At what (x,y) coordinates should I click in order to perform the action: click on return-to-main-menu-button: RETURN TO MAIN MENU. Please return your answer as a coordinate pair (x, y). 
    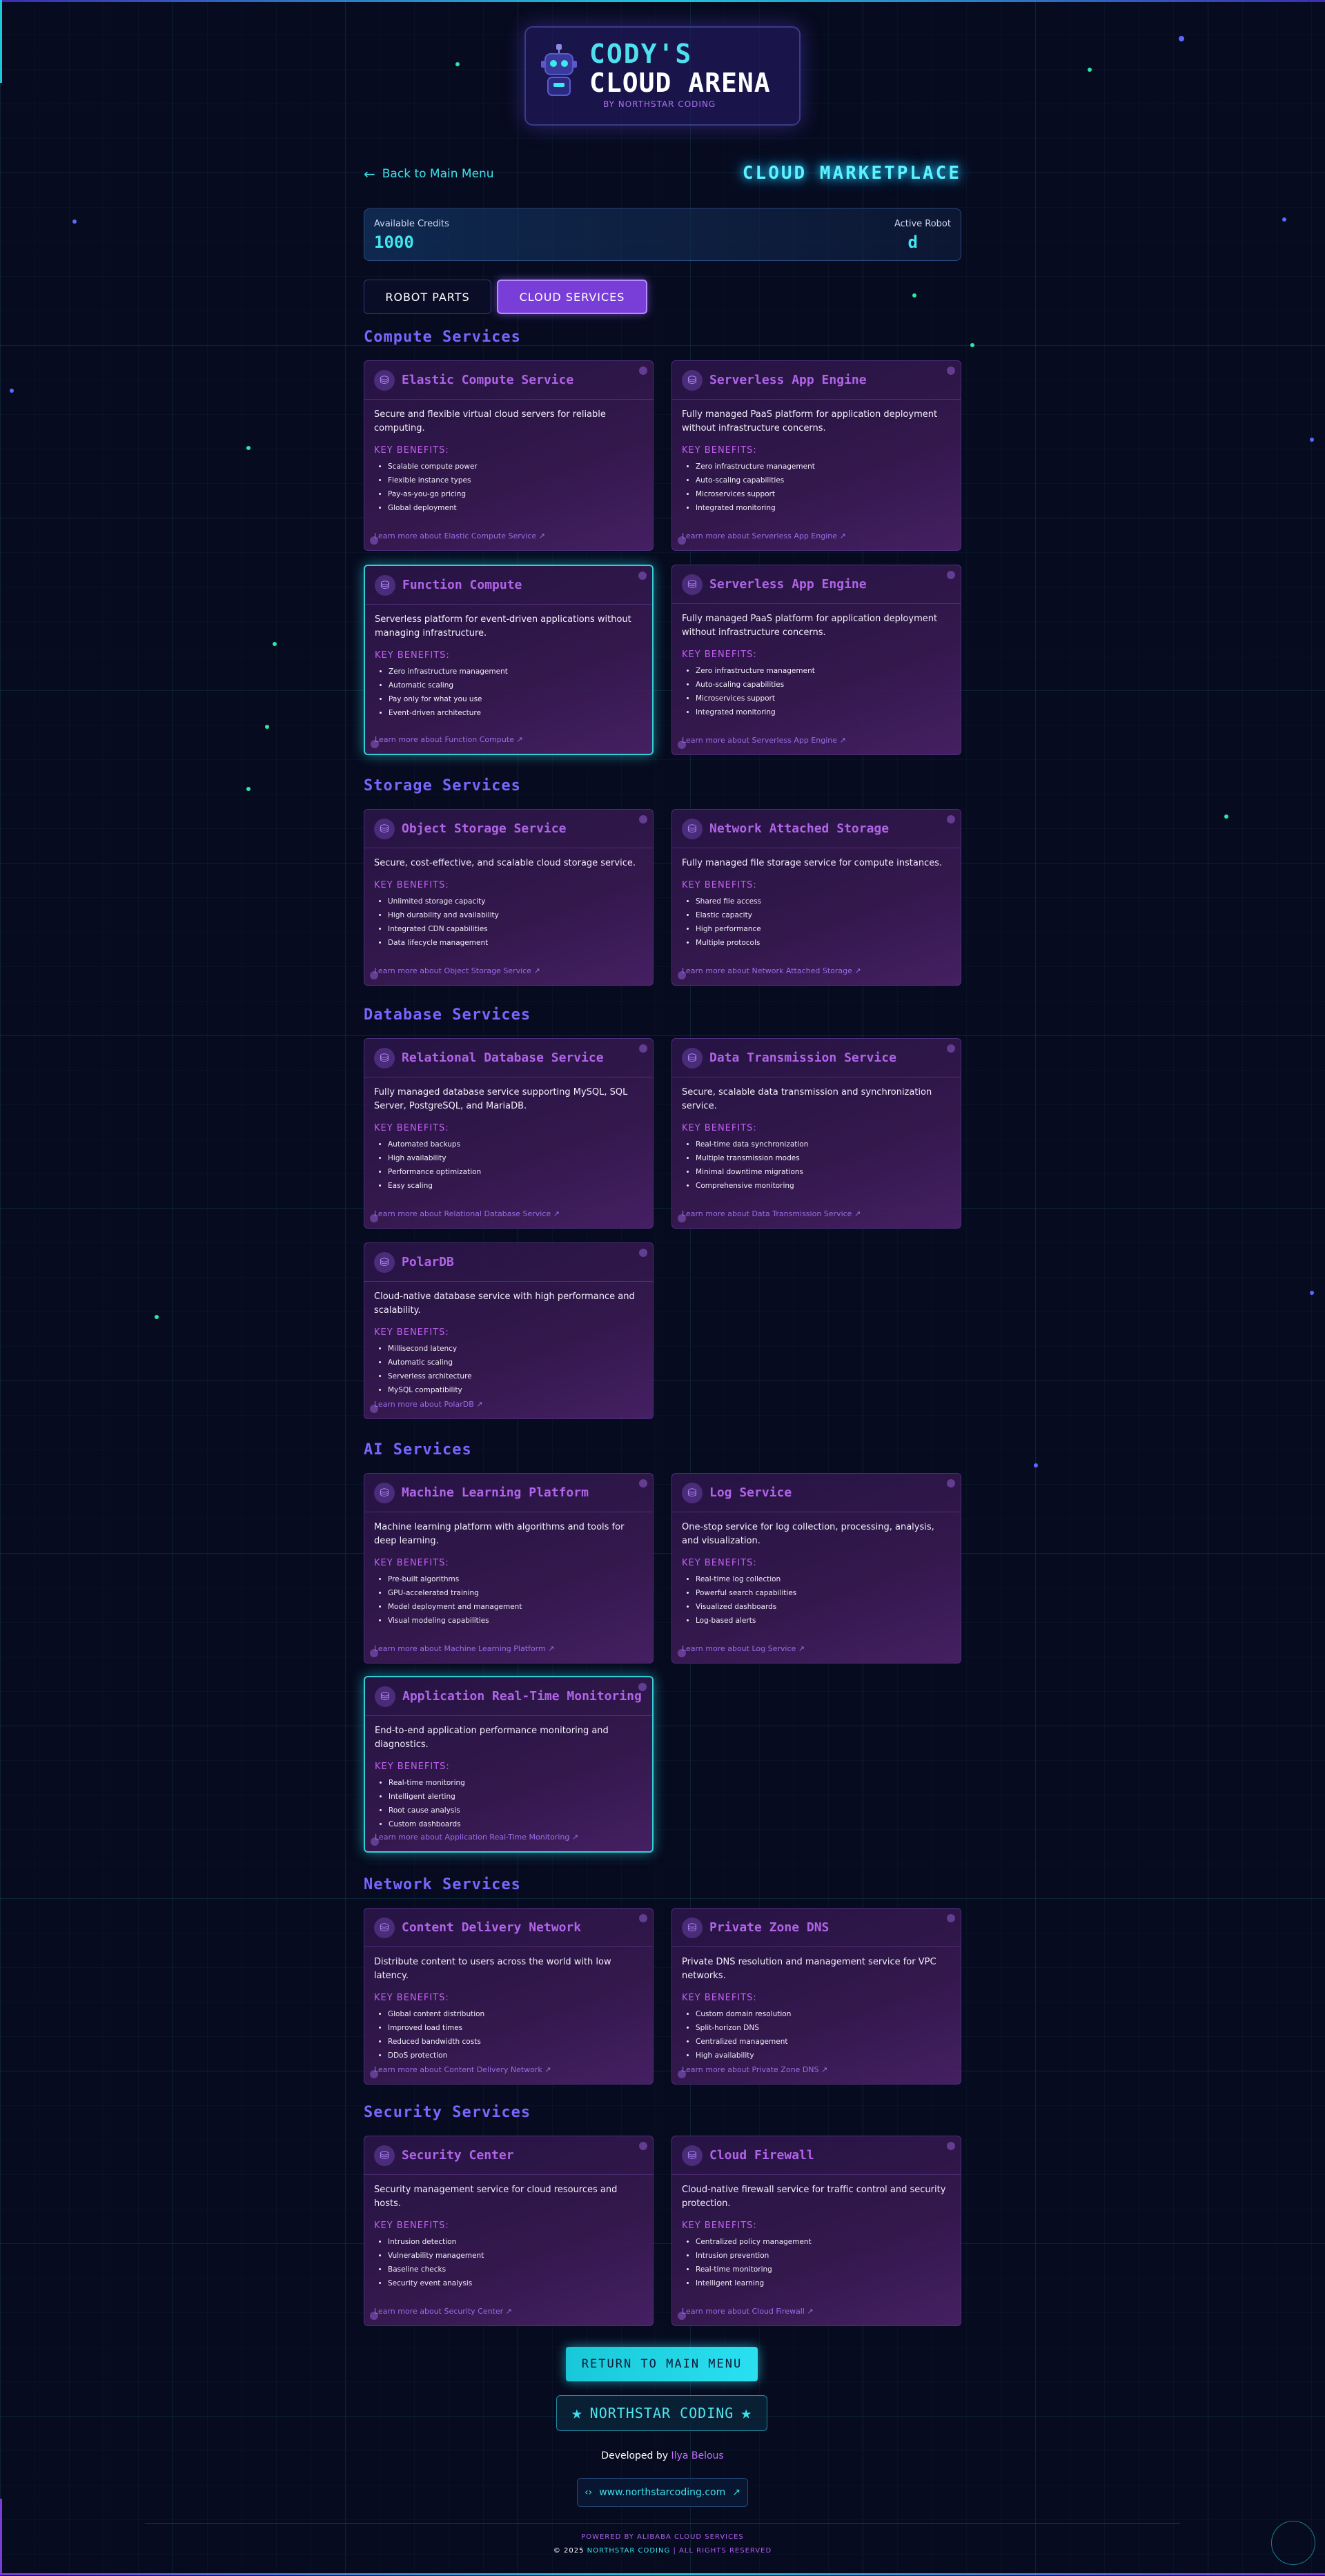
    Looking at the image, I should click on (662, 2364).